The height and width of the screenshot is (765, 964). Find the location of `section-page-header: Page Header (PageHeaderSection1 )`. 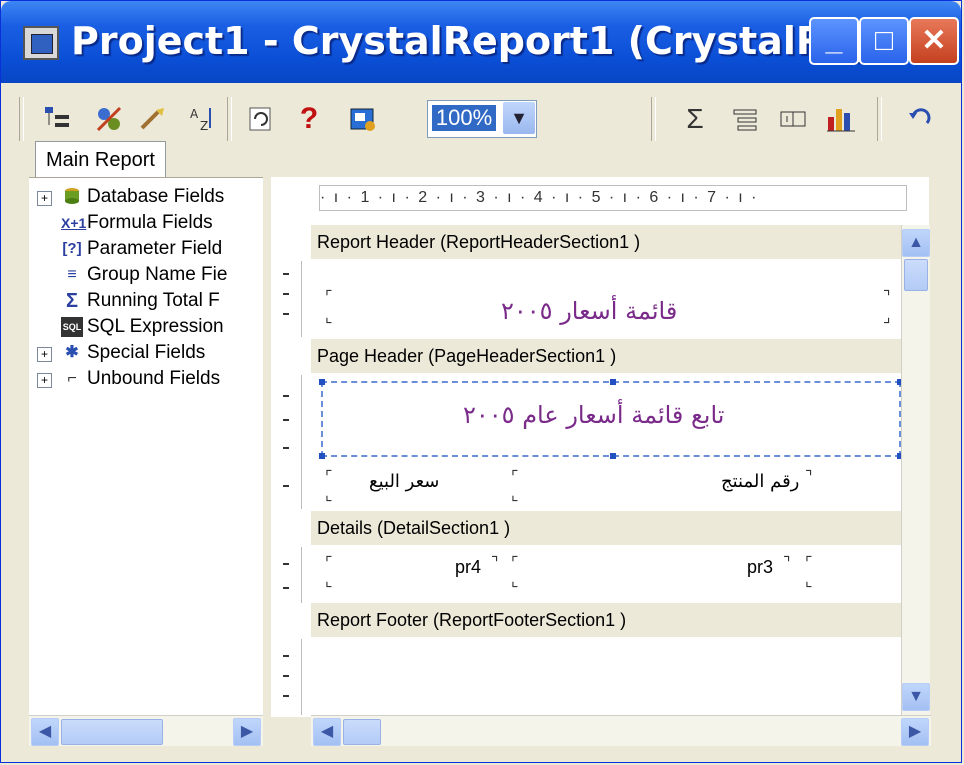

section-page-header: Page Header (PageHeaderSection1 ) is located at coordinates (608, 356).